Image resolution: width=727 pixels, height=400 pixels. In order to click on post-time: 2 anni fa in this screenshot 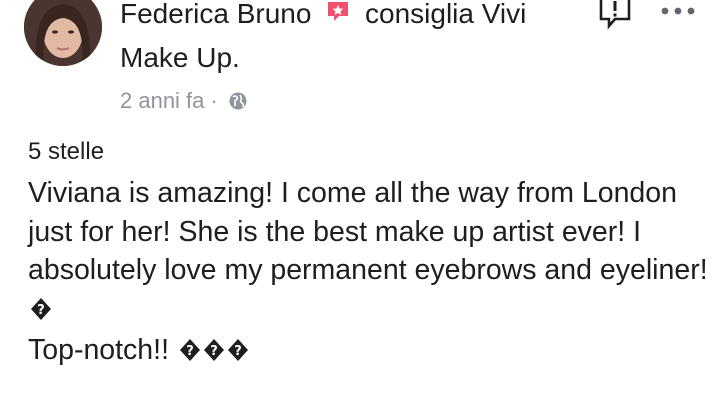, I will do `click(162, 100)`.